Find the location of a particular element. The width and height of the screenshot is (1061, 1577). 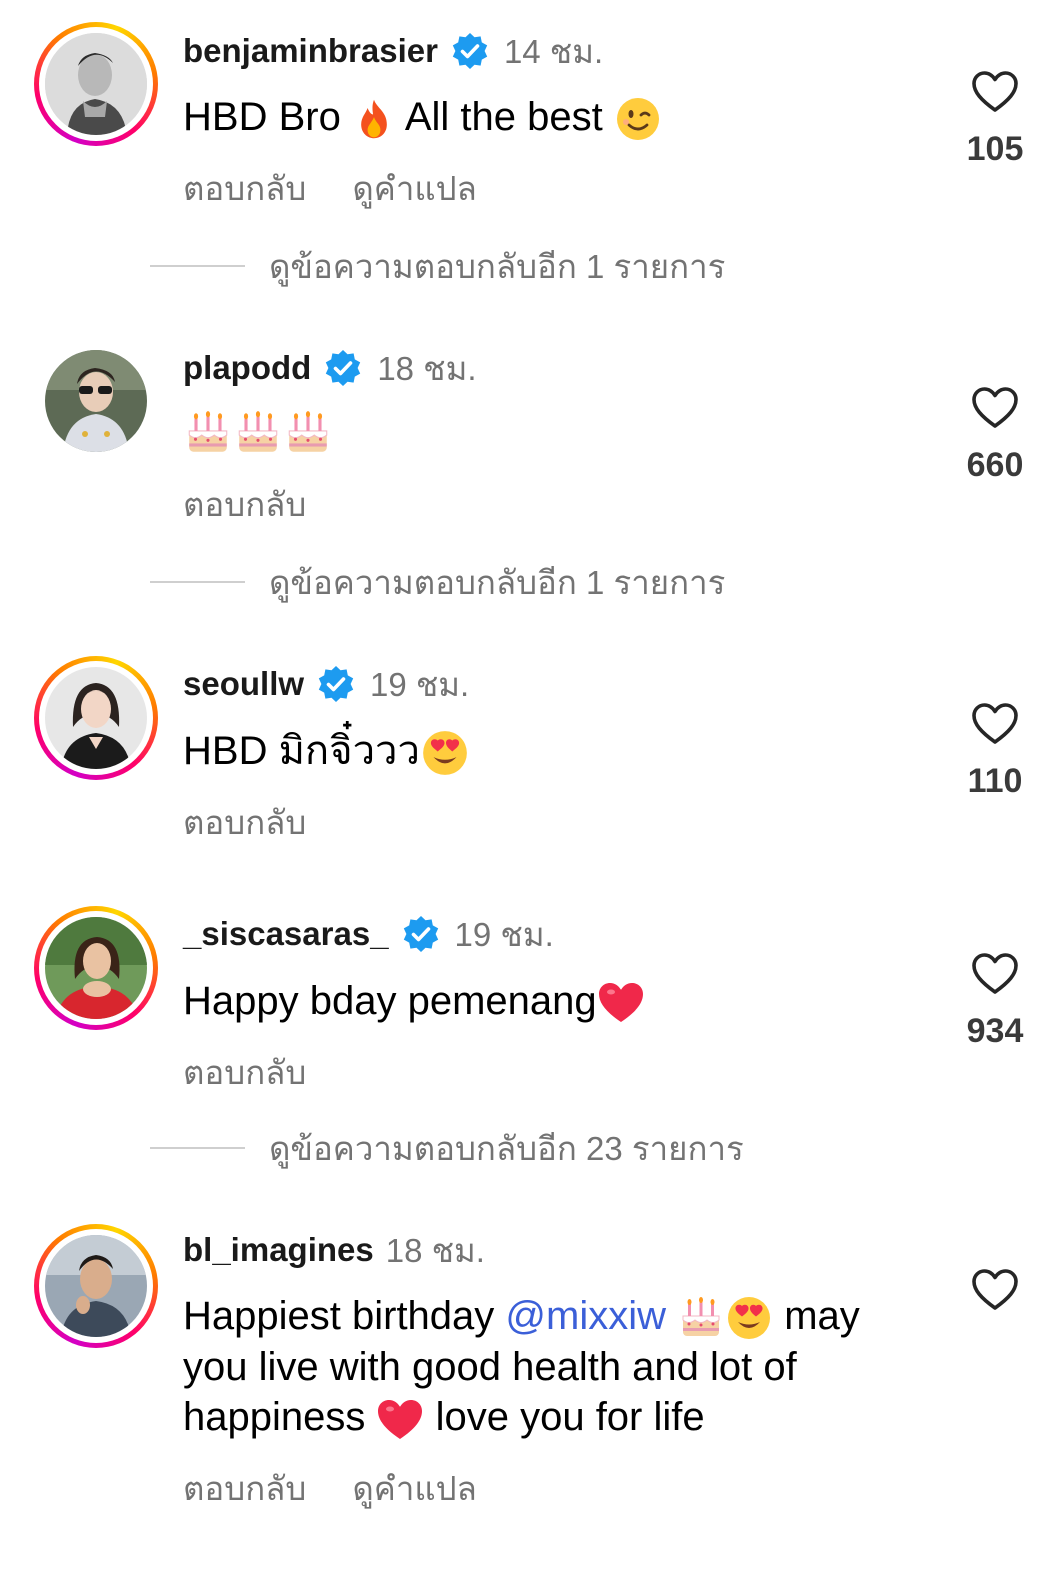

view-replies-label: ดูข้อความตอบกลับอีก 23 รายการ is located at coordinates (506, 1148).